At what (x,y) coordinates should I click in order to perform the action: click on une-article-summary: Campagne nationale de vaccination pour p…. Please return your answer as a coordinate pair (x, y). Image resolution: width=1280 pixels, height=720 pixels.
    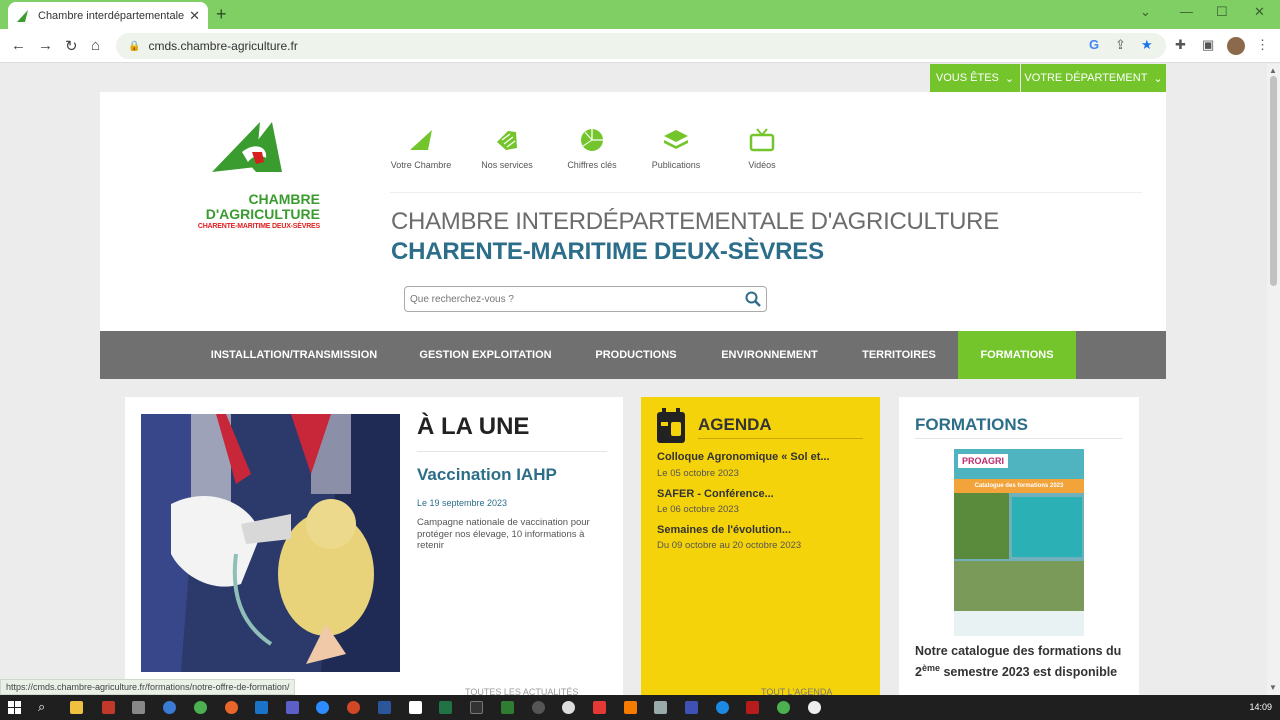
    Looking at the image, I should click on (503, 534).